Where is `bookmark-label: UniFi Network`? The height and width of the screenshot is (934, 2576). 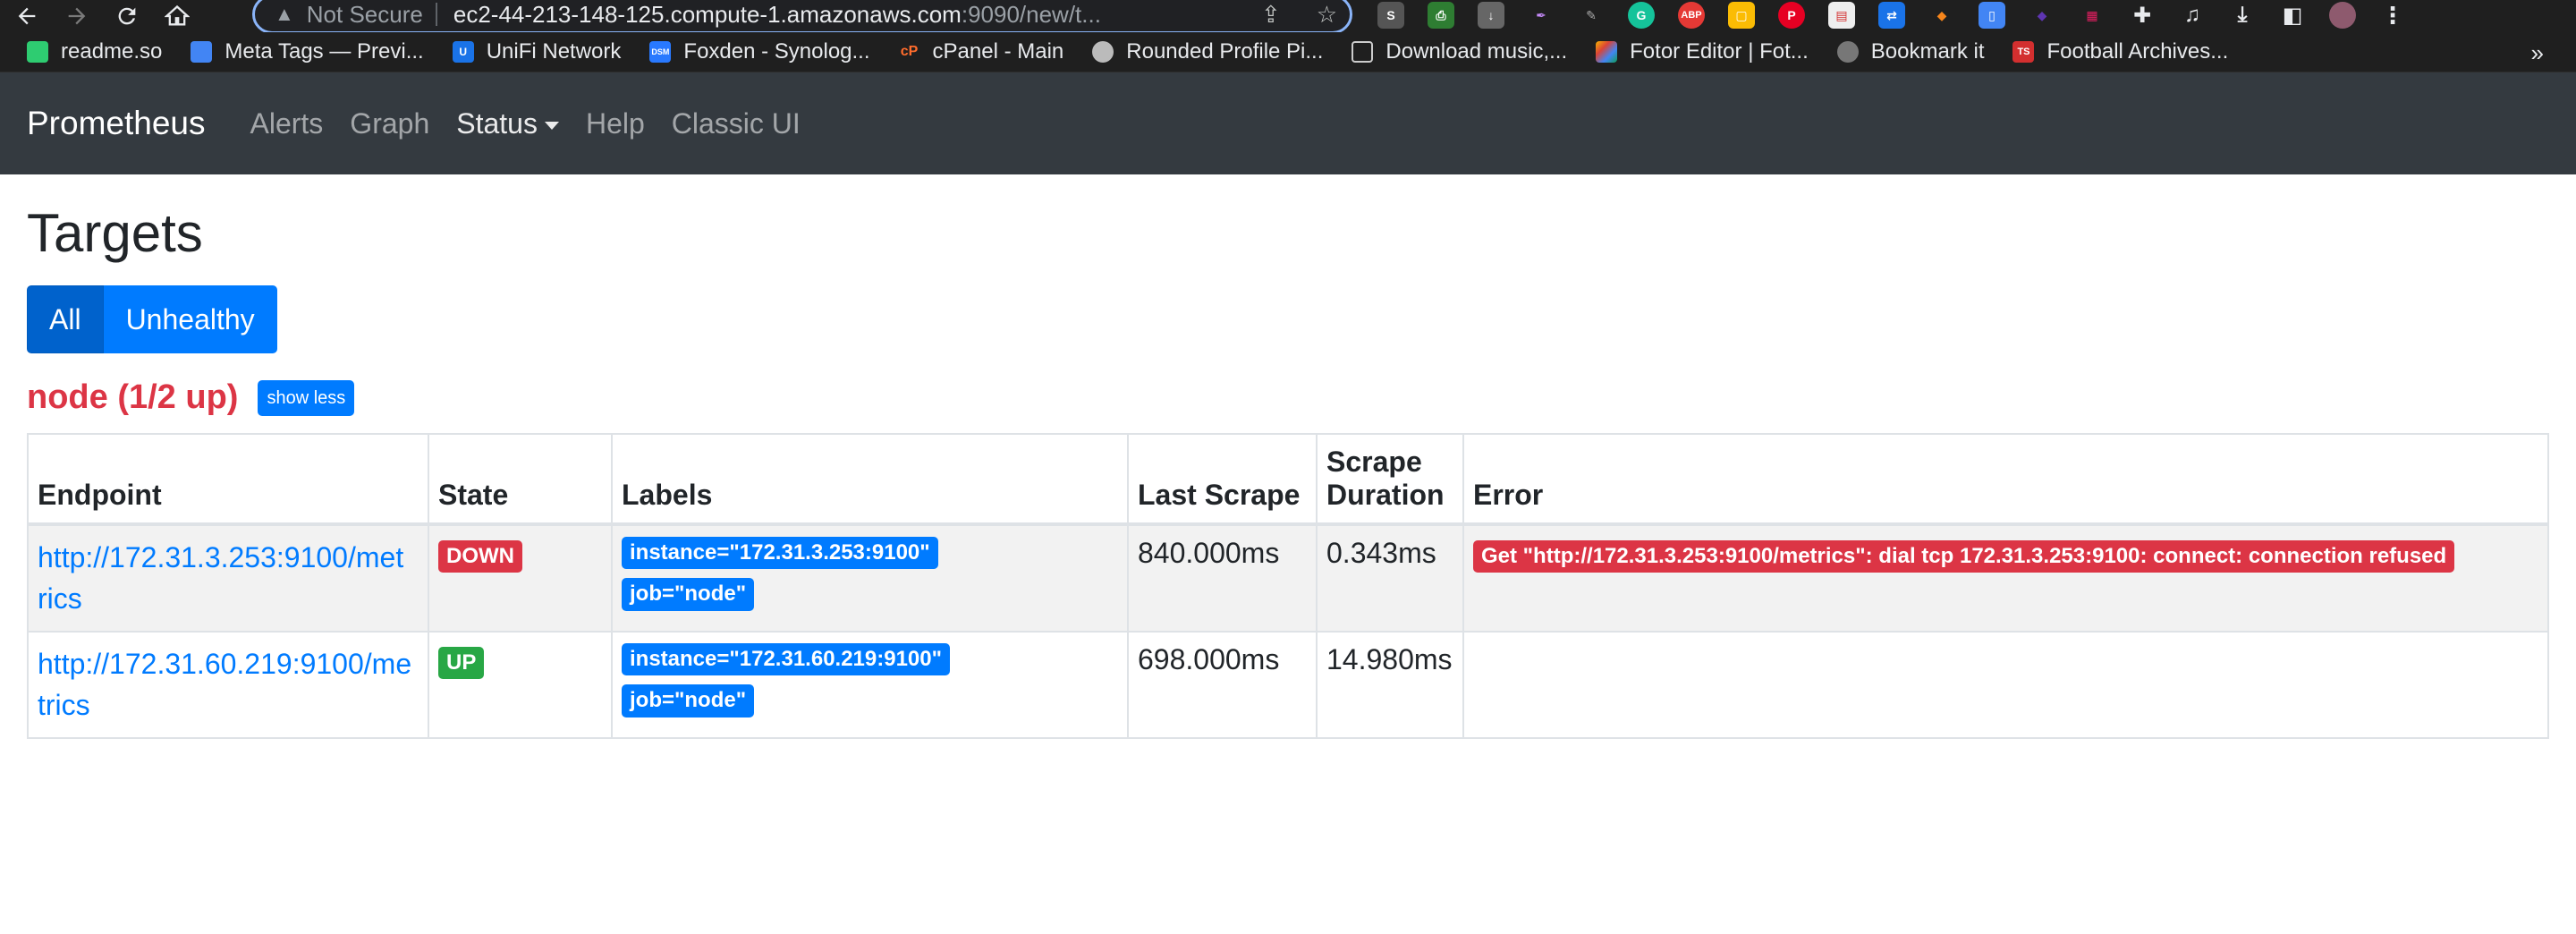
bookmark-label: UniFi Network is located at coordinates (554, 51).